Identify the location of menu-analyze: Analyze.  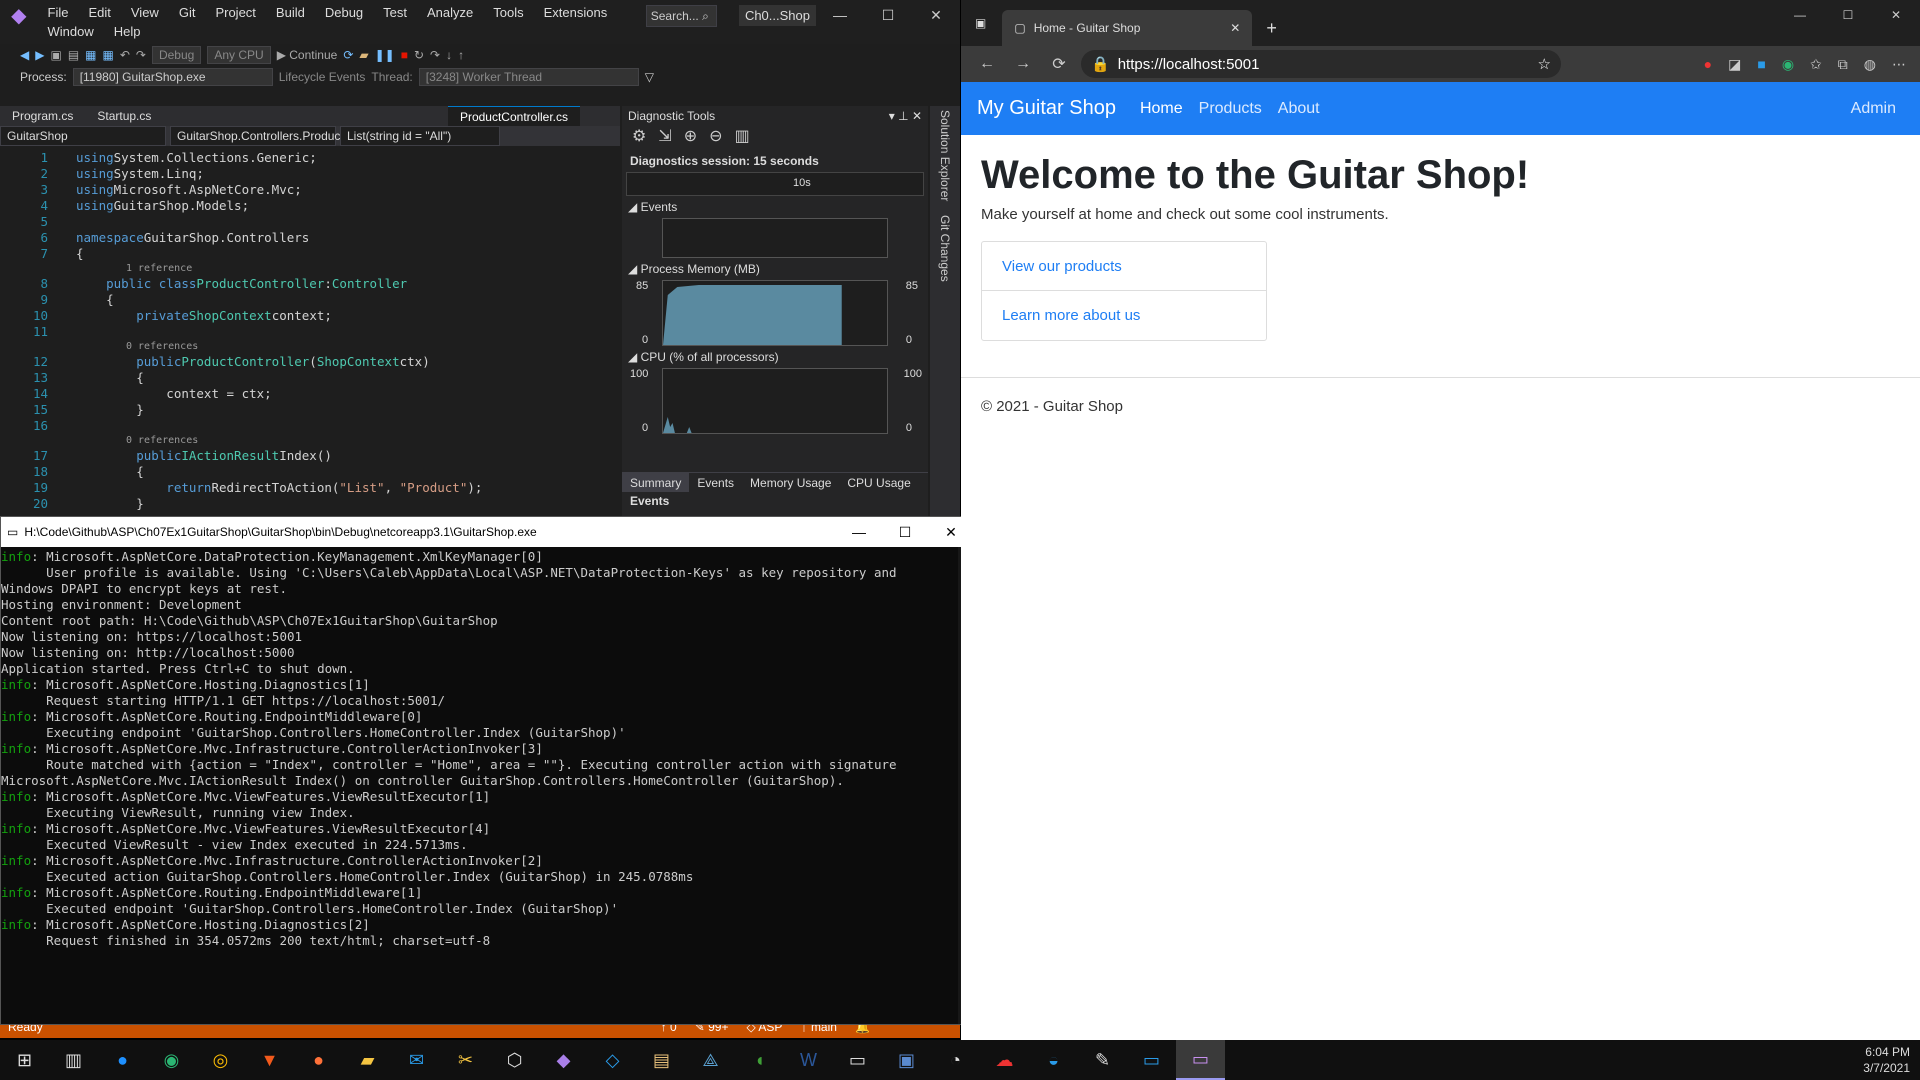
(450, 12).